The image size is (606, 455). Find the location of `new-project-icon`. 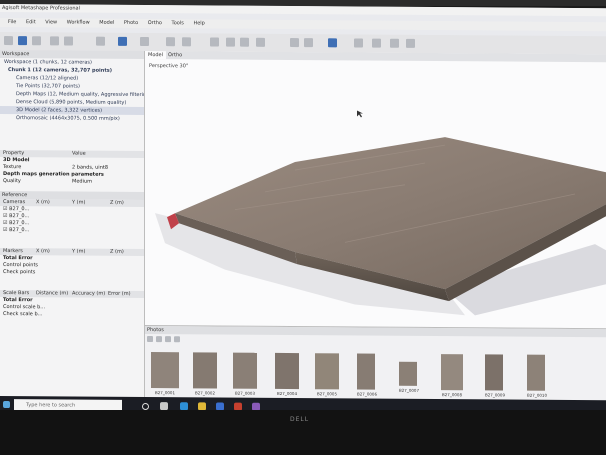

new-project-icon is located at coordinates (8, 41).